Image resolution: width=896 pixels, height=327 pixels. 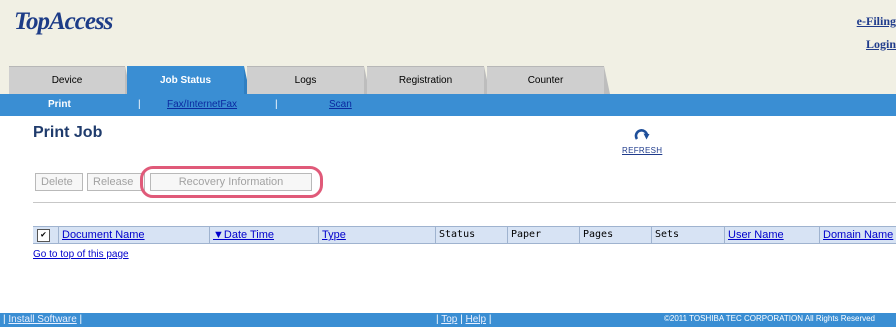 I want to click on tab-device: Device, so click(x=70, y=80).